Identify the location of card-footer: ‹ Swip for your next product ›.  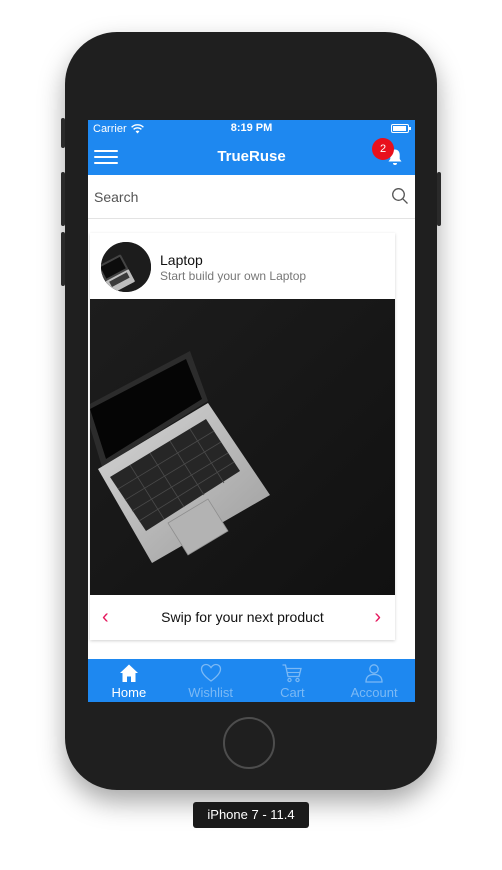
(242, 617).